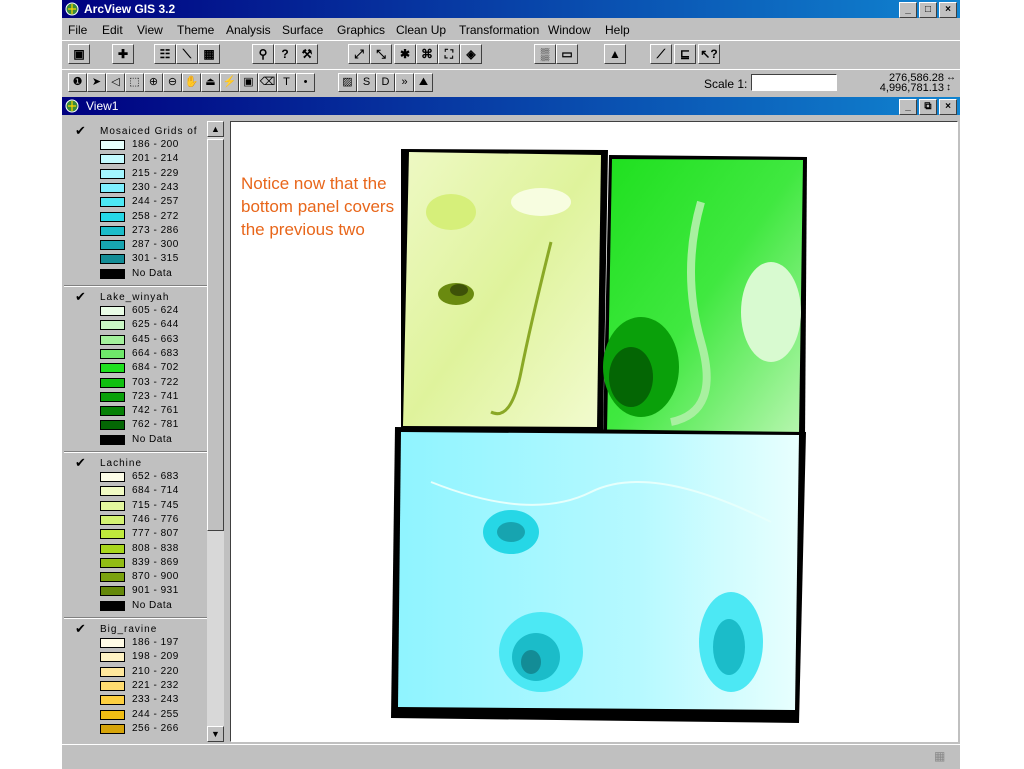 This screenshot has height=769, width=1024. I want to click on create-layout-button: ⟋, so click(661, 54).